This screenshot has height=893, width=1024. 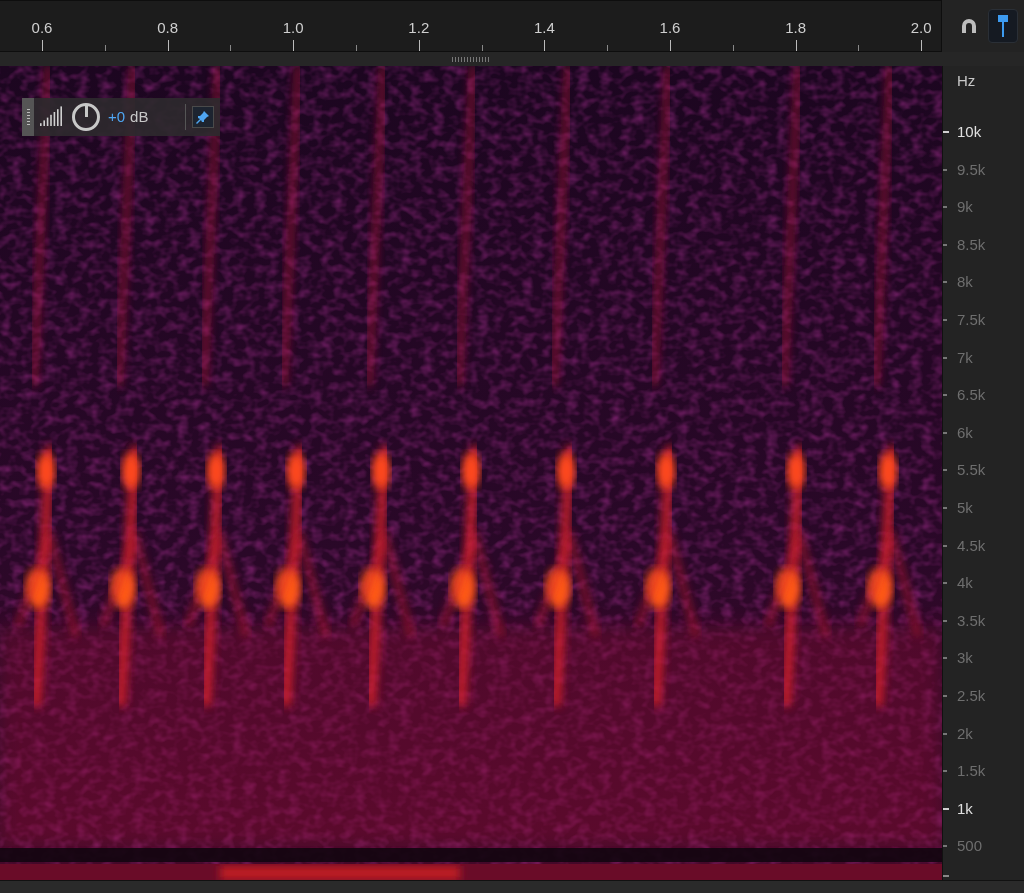 What do you see at coordinates (544, 28) in the screenshot?
I see `time-label: 1.4` at bounding box center [544, 28].